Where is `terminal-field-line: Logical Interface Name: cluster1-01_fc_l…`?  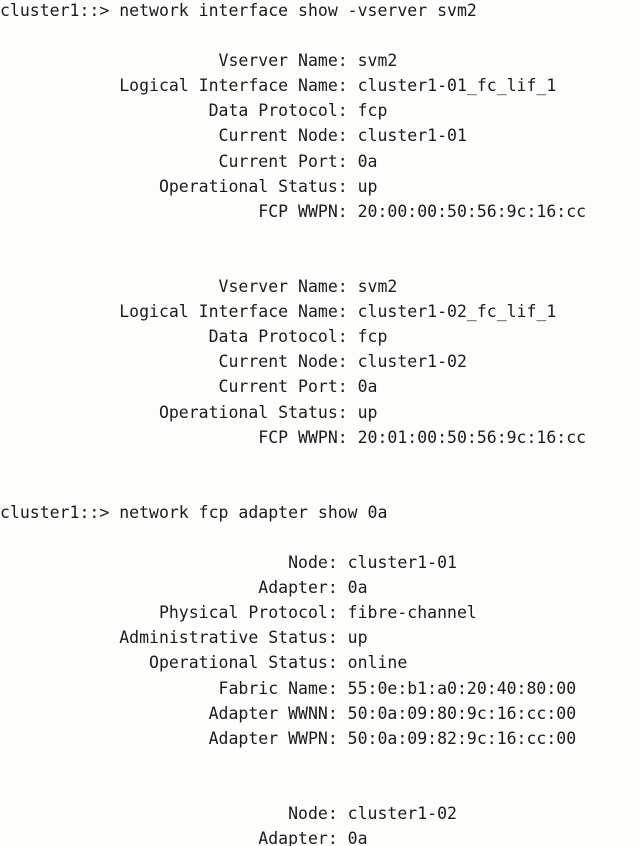
terminal-field-line: Logical Interface Name: cluster1-01_fc_l… is located at coordinates (278, 86).